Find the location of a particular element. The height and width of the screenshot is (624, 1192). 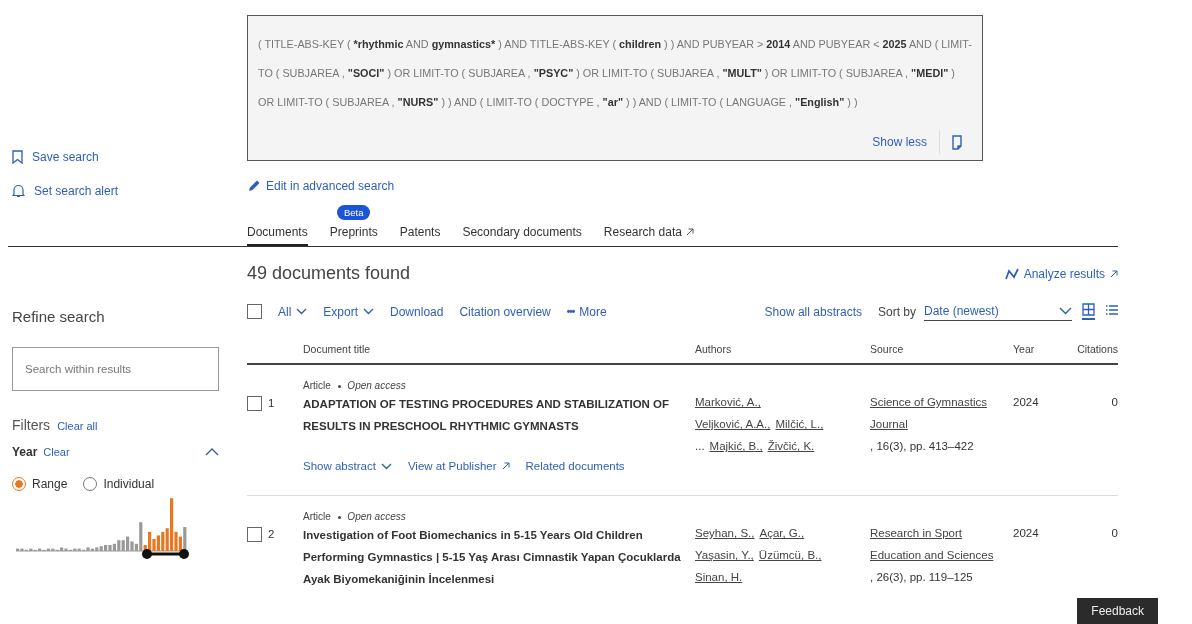

author-link: Açar, G., is located at coordinates (782, 533).